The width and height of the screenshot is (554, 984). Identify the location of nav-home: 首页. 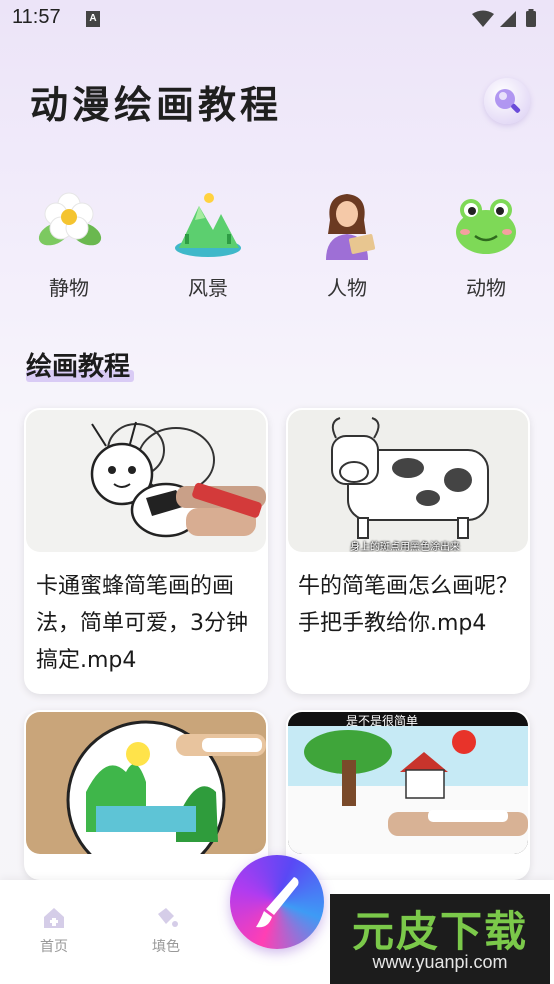
(54, 930).